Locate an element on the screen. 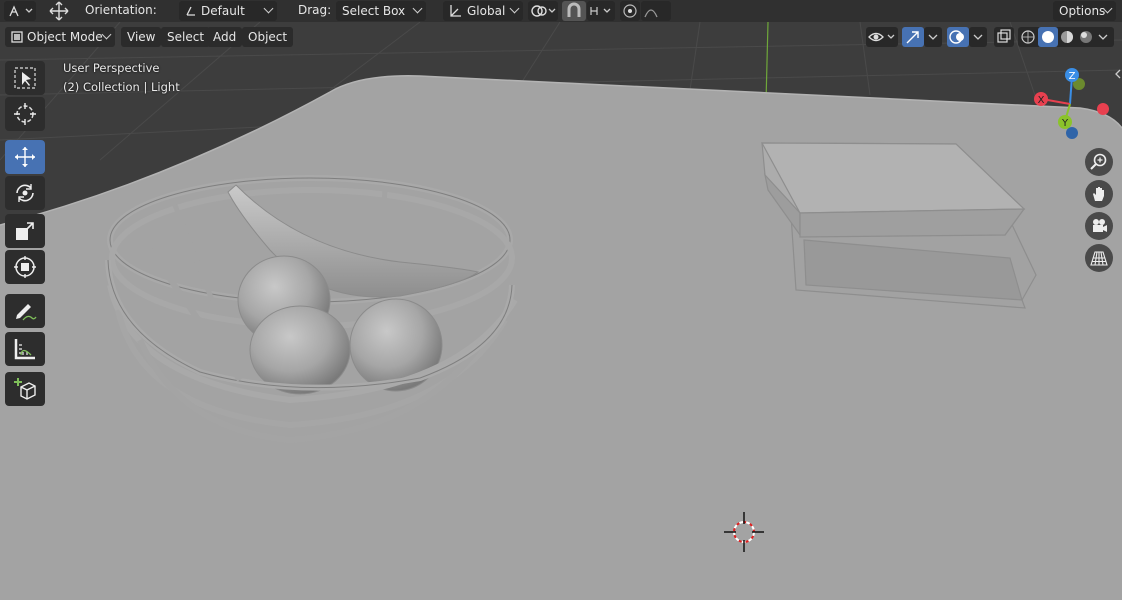 The image size is (1122, 600). drag-dropdown: Select Box is located at coordinates (381, 11).